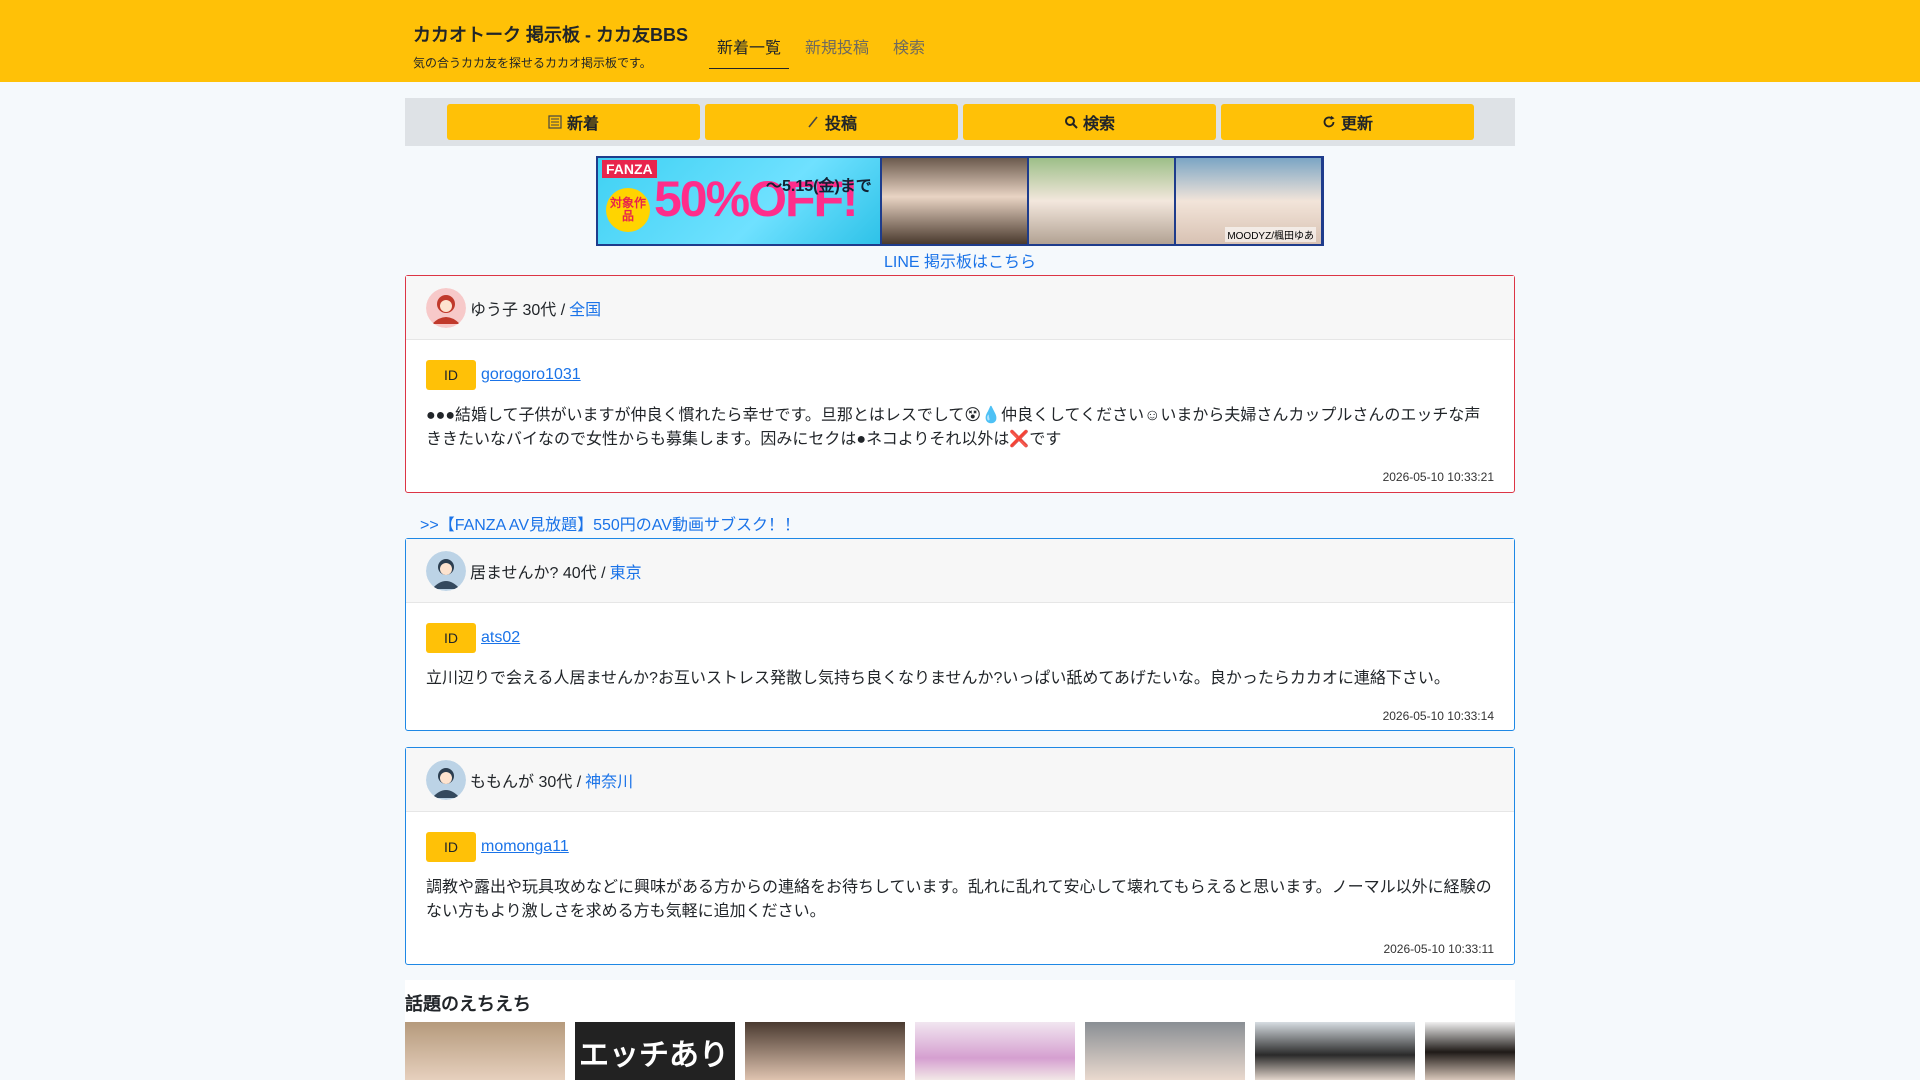 This screenshot has height=1080, width=1920. Describe the element at coordinates (749, 51) in the screenshot. I see `nav-new-list: 新着一覧` at that location.